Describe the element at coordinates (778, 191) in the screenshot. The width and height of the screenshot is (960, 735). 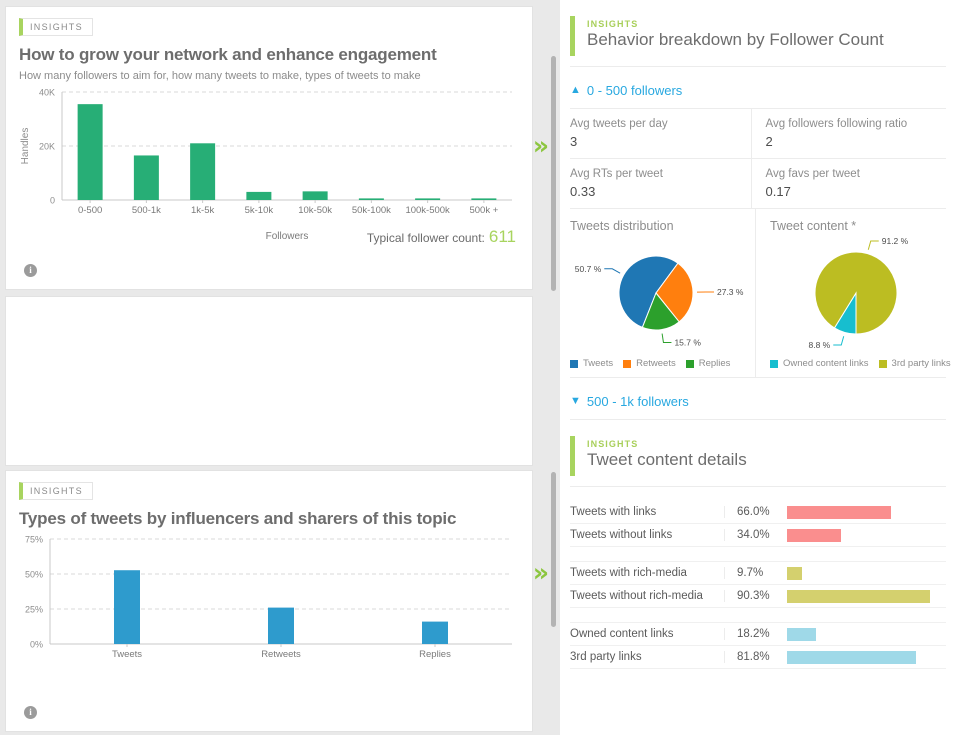
I see `metric-value: 0.17` at that location.